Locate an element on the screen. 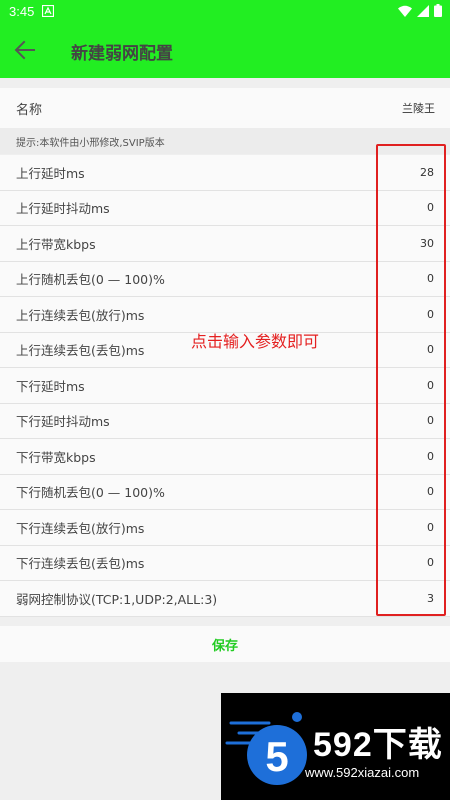 This screenshot has height=800, width=450. arrow-left-icon is located at coordinates (25, 50).